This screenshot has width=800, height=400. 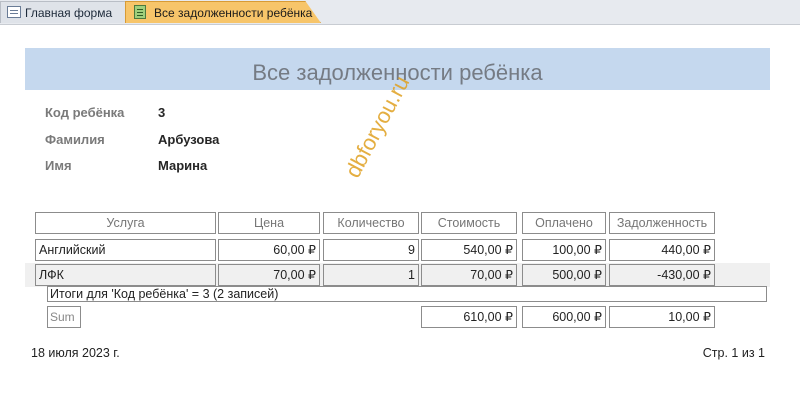 I want to click on cell-debt: -430,00 ₽, so click(x=662, y=275).